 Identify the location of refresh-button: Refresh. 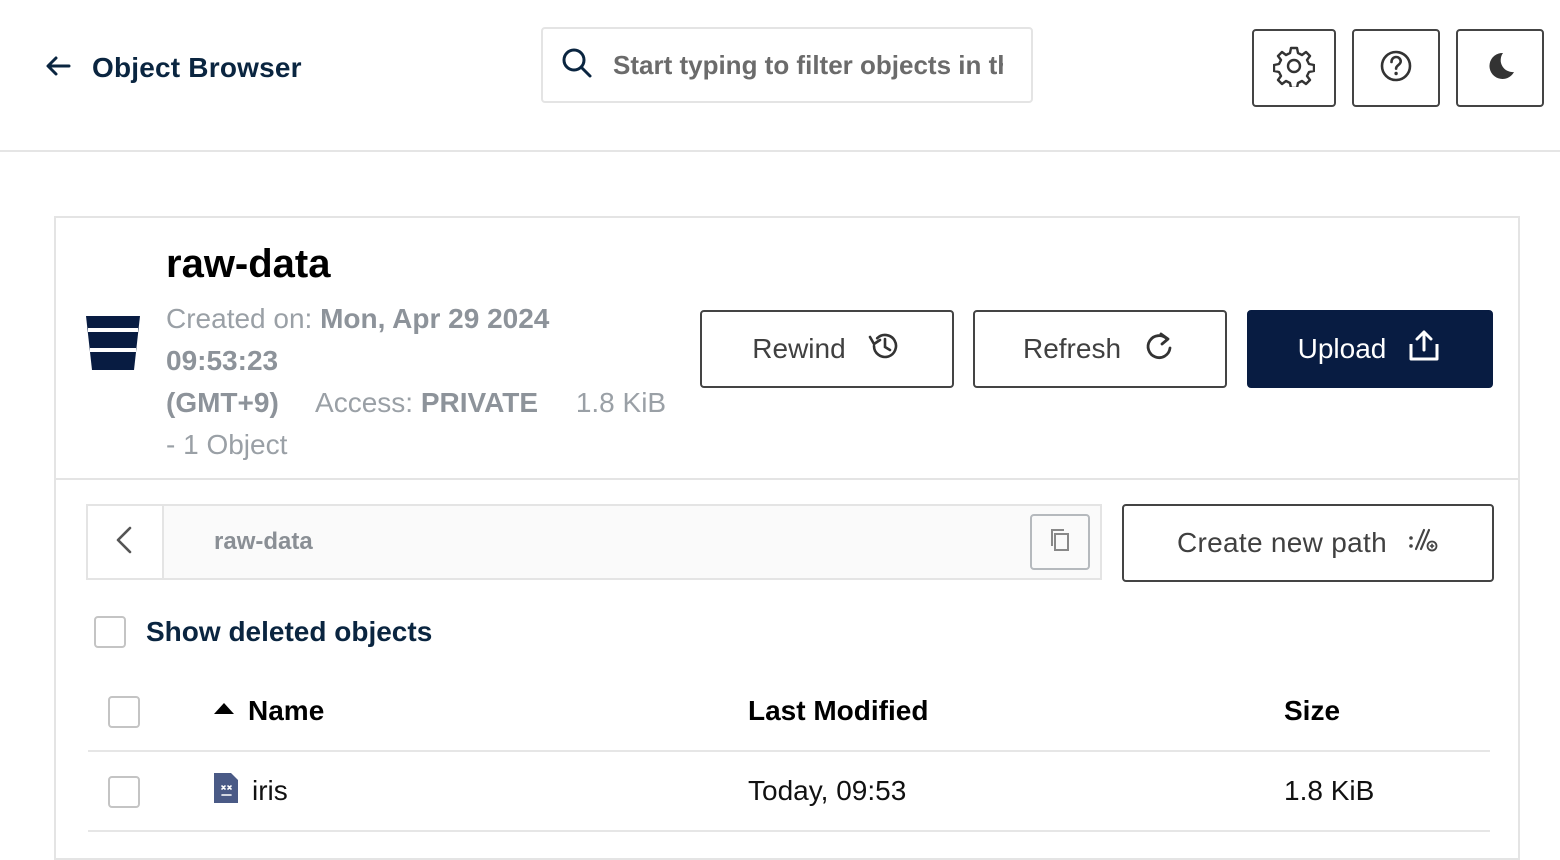
(1100, 349).